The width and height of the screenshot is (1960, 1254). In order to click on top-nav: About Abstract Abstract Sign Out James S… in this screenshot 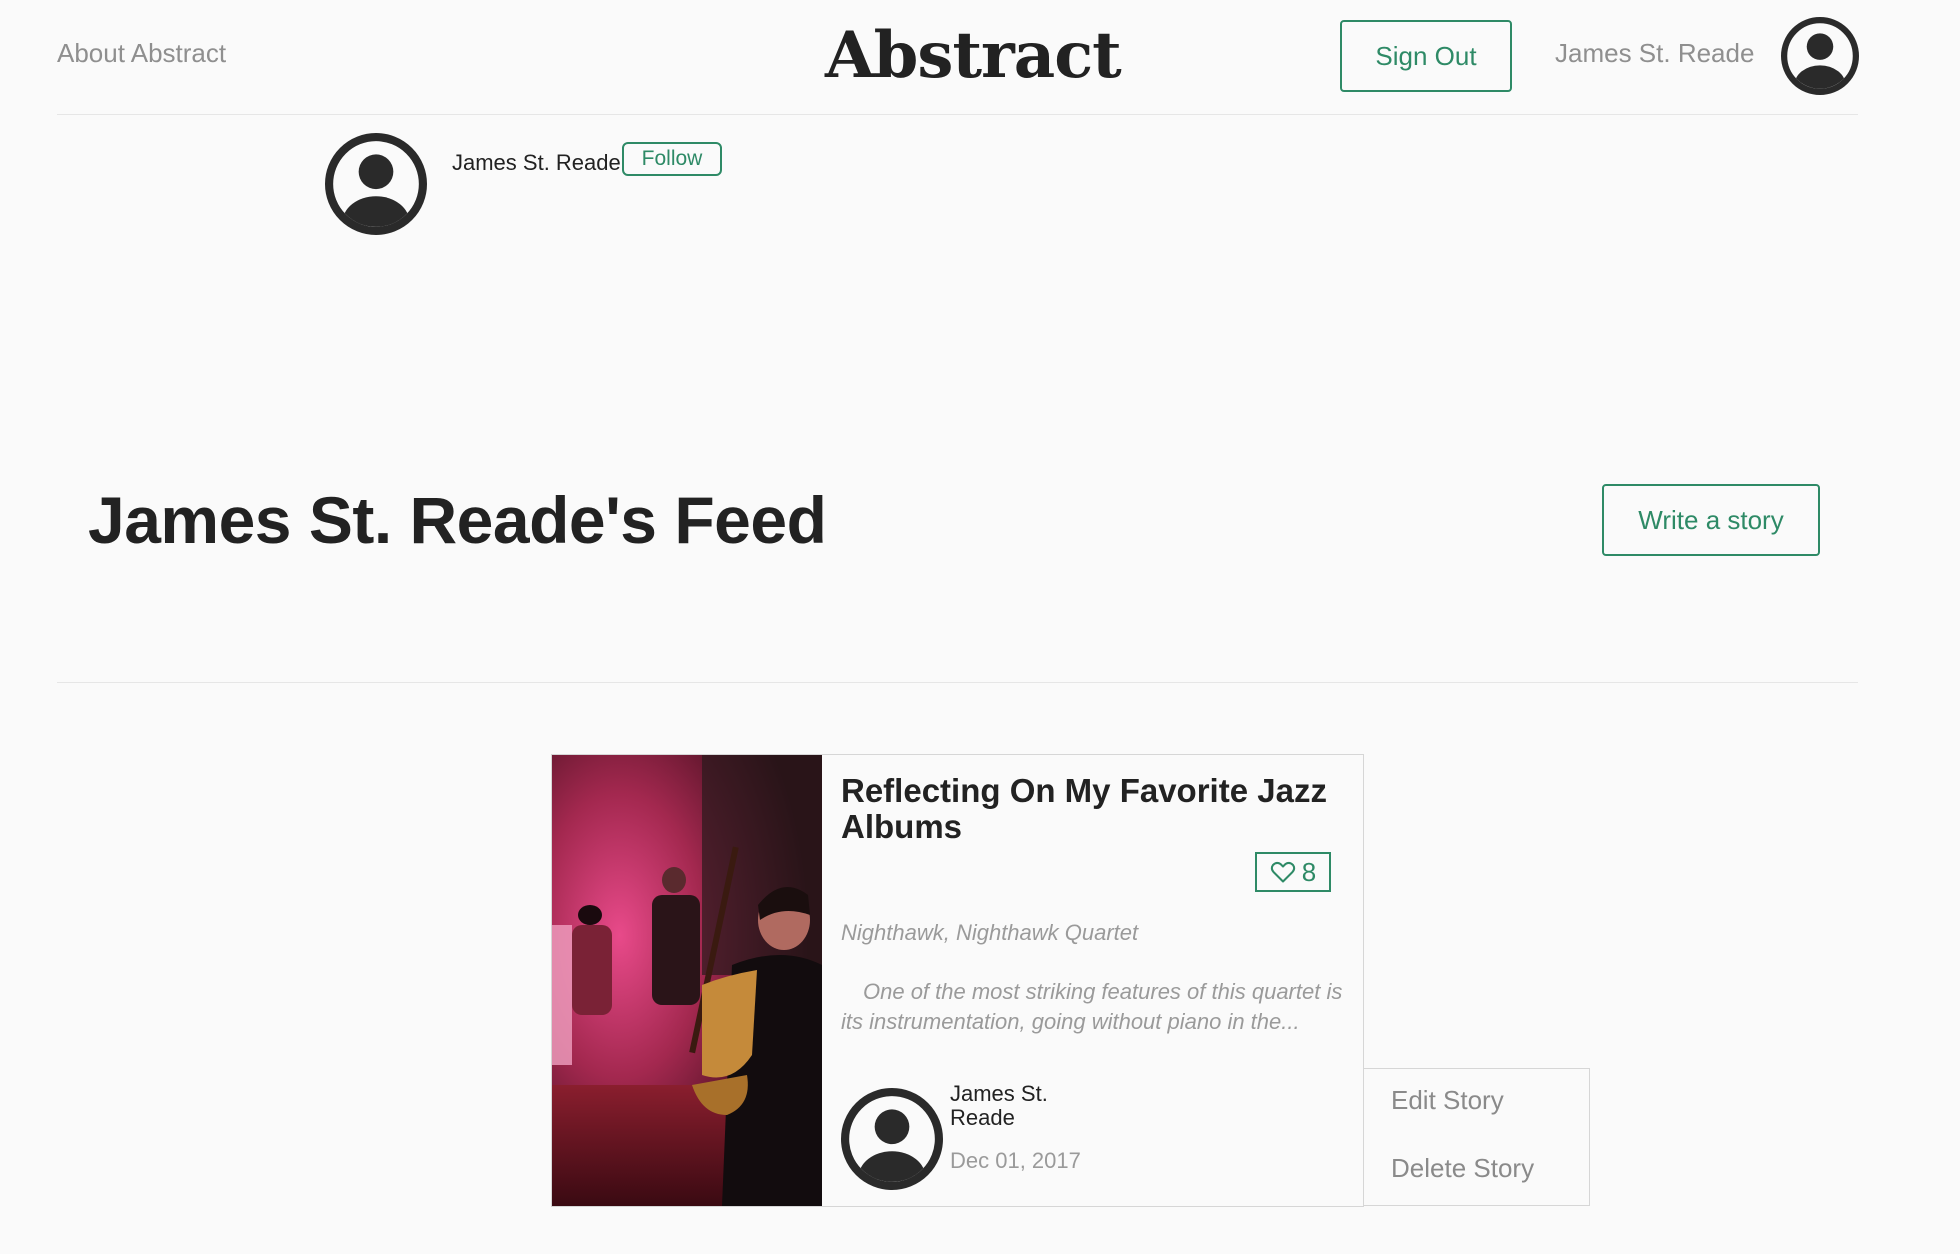, I will do `click(958, 57)`.